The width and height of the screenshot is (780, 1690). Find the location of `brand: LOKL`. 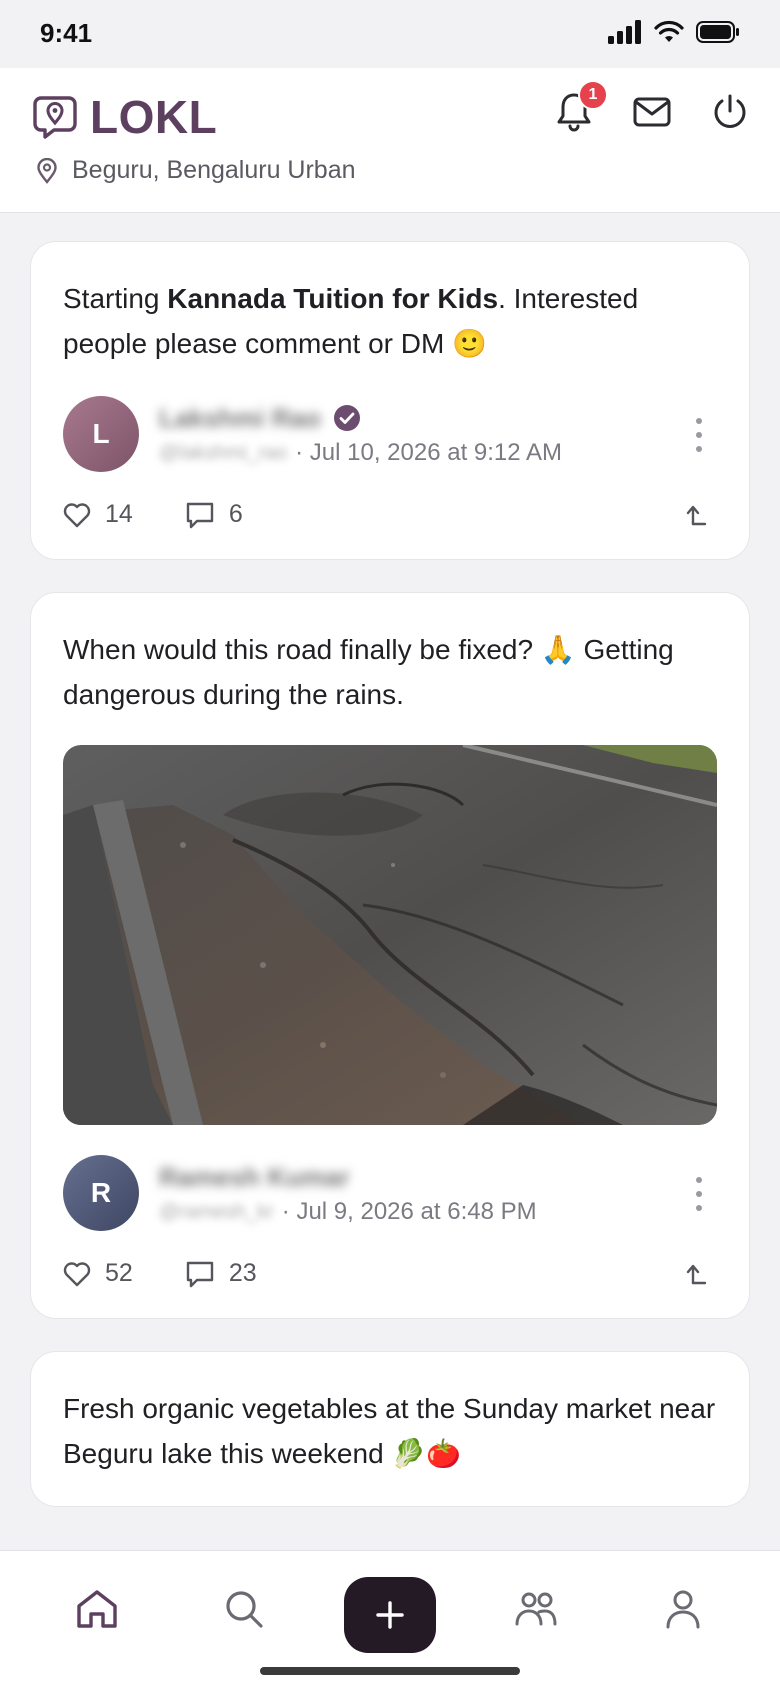

brand: LOKL is located at coordinates (124, 117).